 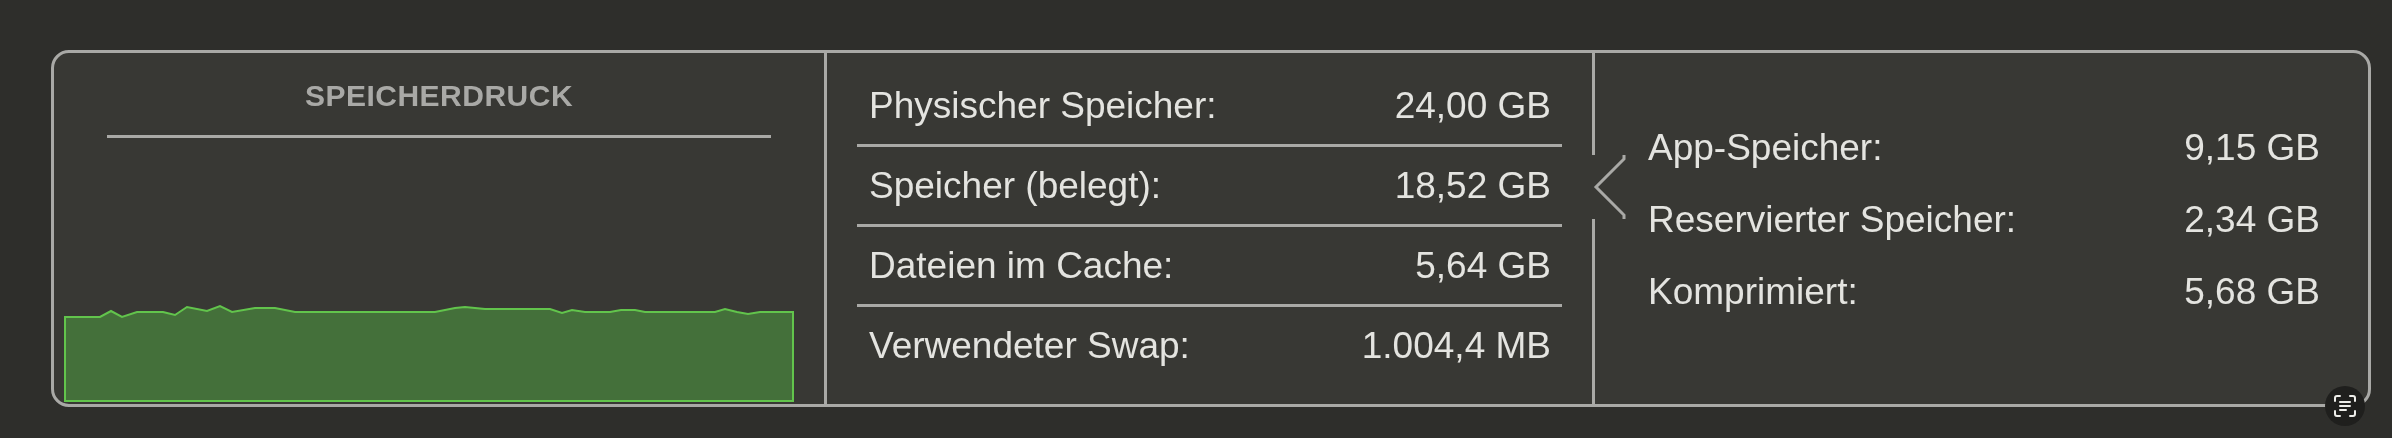 I want to click on breakdown-label: Komprimiert:, so click(x=1753, y=292).